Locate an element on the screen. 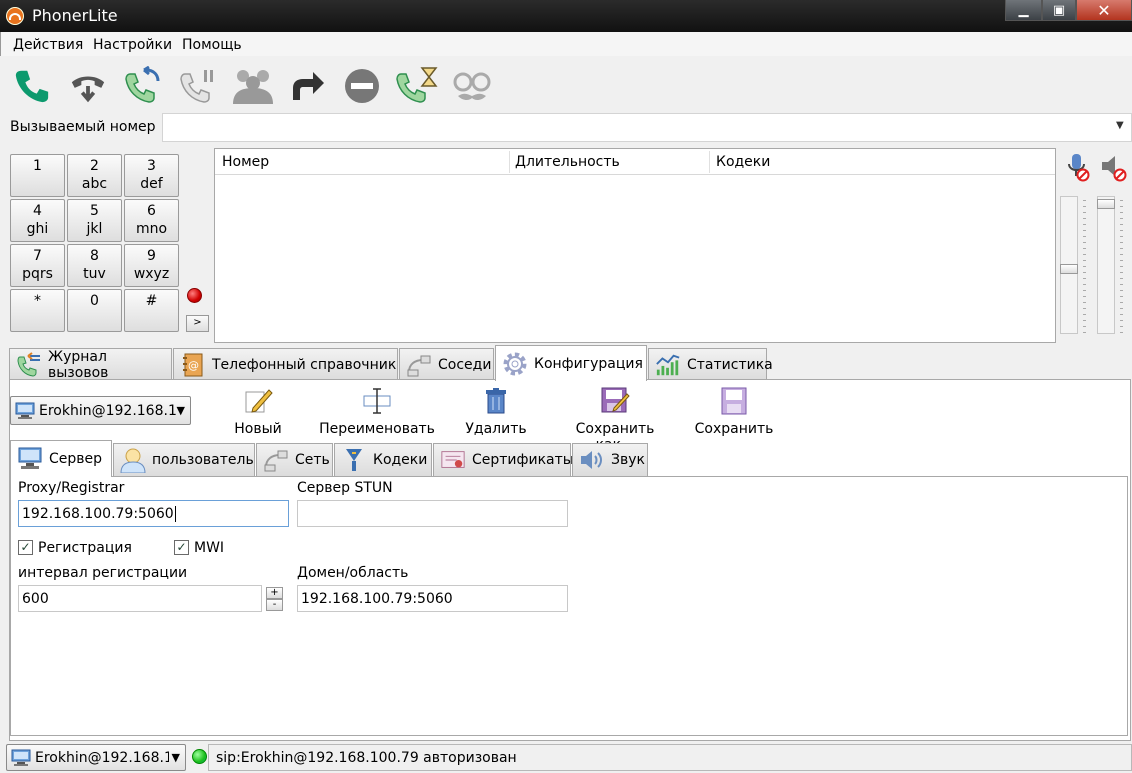 This screenshot has width=1132, height=773. domain-input: 192.168.100.79:5060 is located at coordinates (432, 598).